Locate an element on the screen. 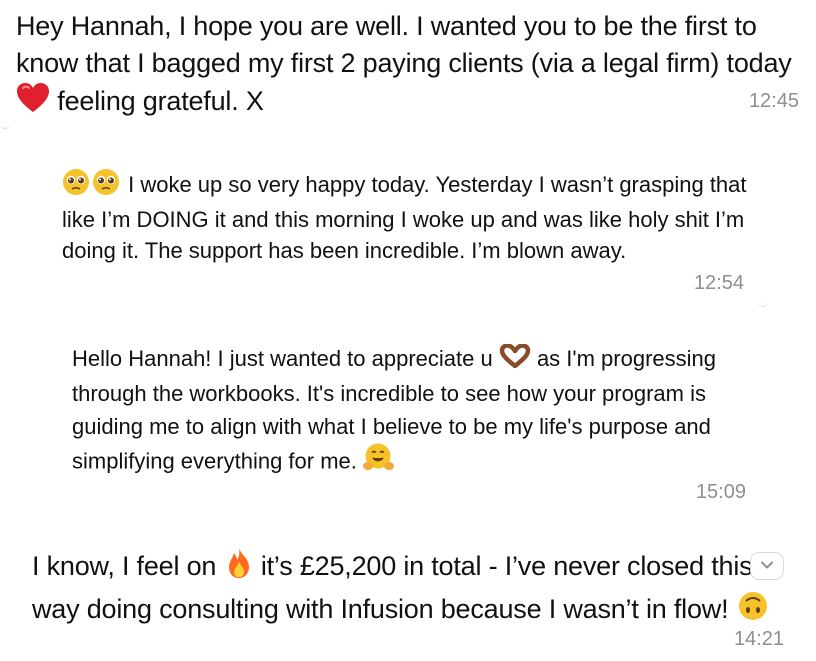  upside-down-face-icon is located at coordinates (753, 611).